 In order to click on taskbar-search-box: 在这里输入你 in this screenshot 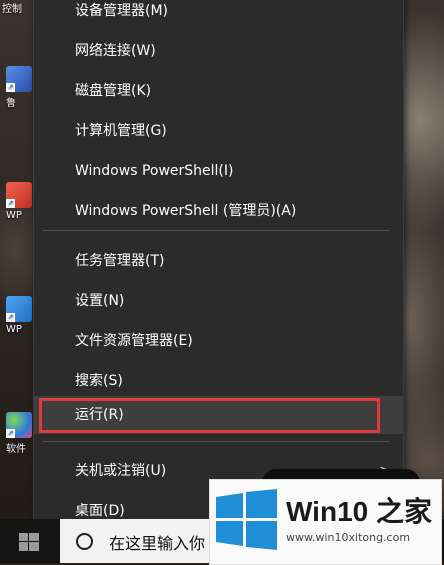, I will do `click(140, 541)`.